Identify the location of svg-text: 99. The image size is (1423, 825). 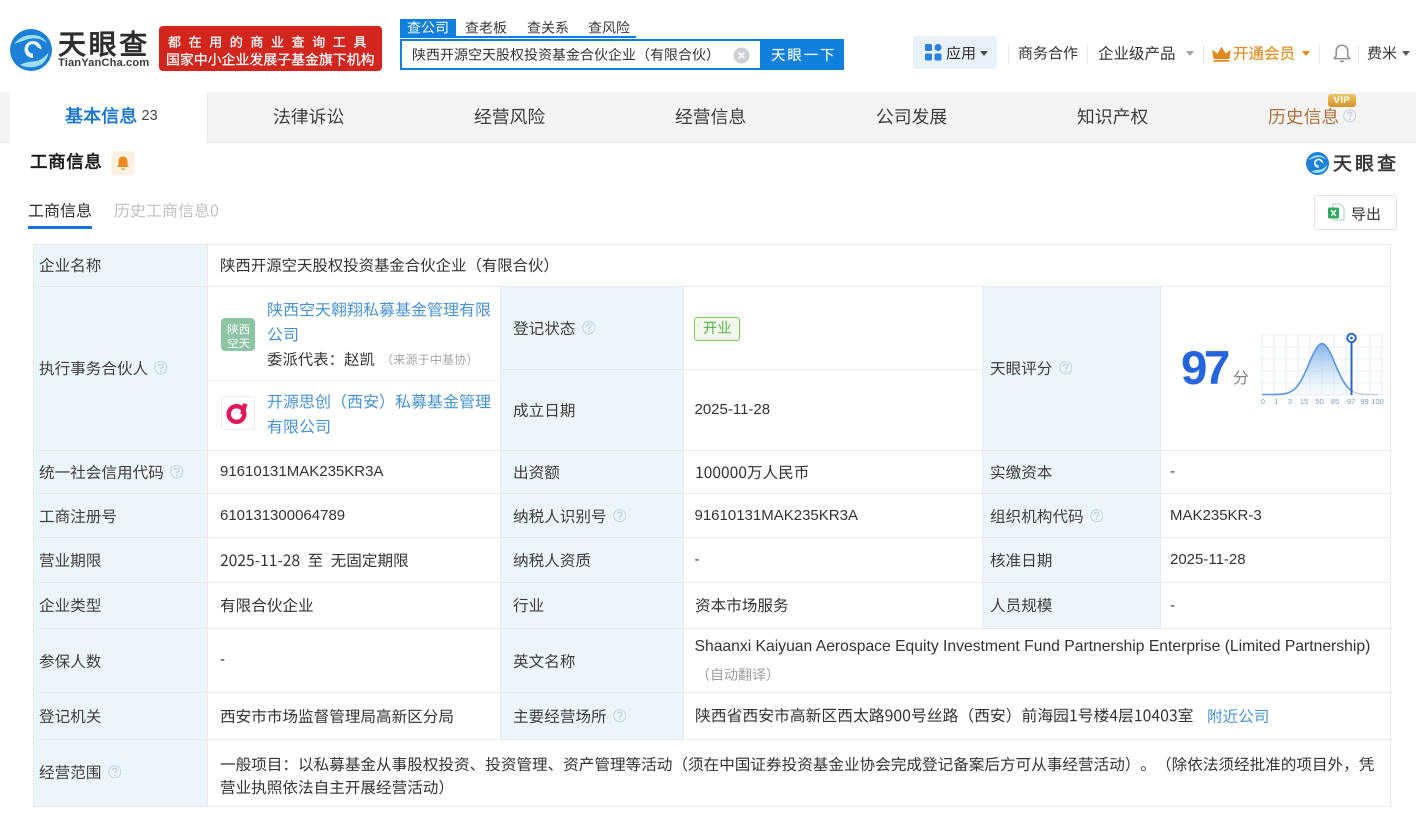
(1364, 401).